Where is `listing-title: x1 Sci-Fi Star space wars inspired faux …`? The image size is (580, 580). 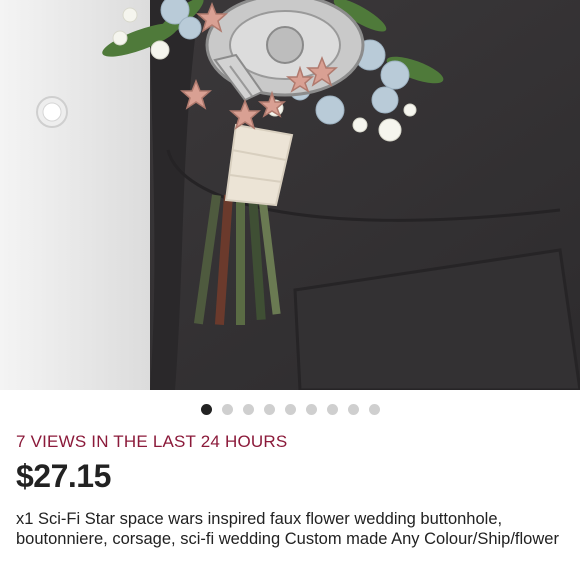
listing-title: x1 Sci-Fi Star space wars inspired faux … is located at coordinates (294, 529).